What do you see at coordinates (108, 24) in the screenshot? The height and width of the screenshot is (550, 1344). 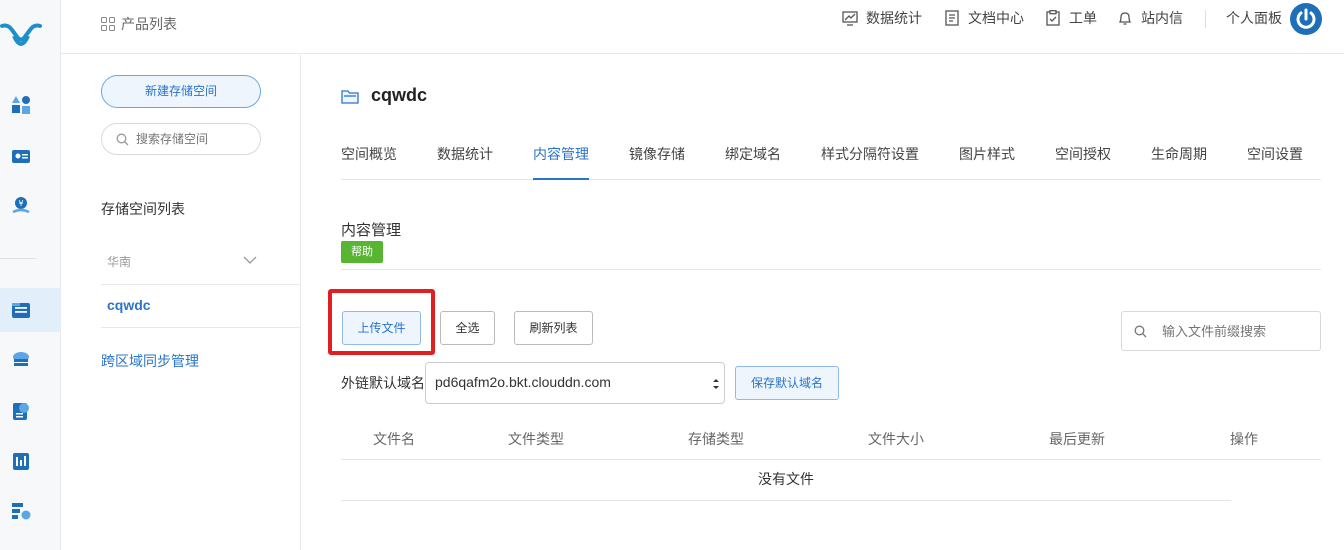 I see `grid-icon` at bounding box center [108, 24].